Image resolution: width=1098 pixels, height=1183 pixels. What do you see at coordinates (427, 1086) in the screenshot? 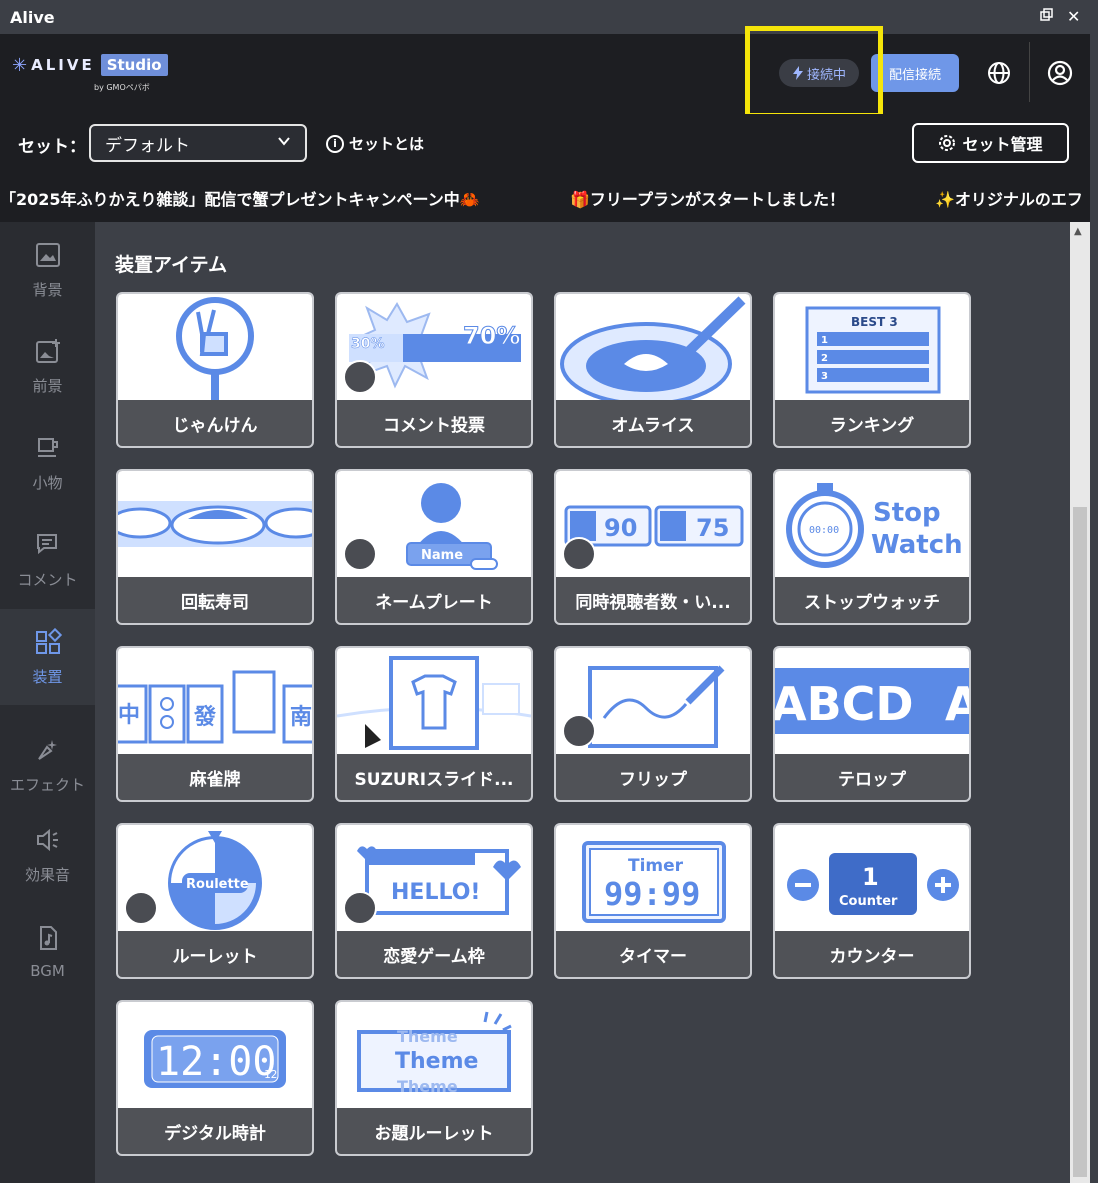
I see `theme-text-bottom: Theme` at bounding box center [427, 1086].